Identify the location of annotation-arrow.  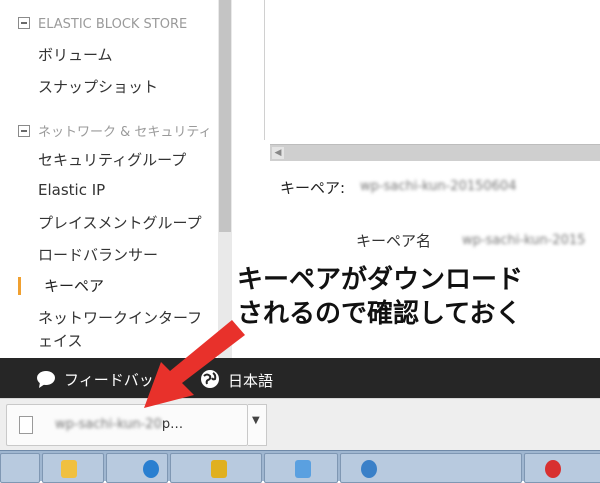
(194, 364).